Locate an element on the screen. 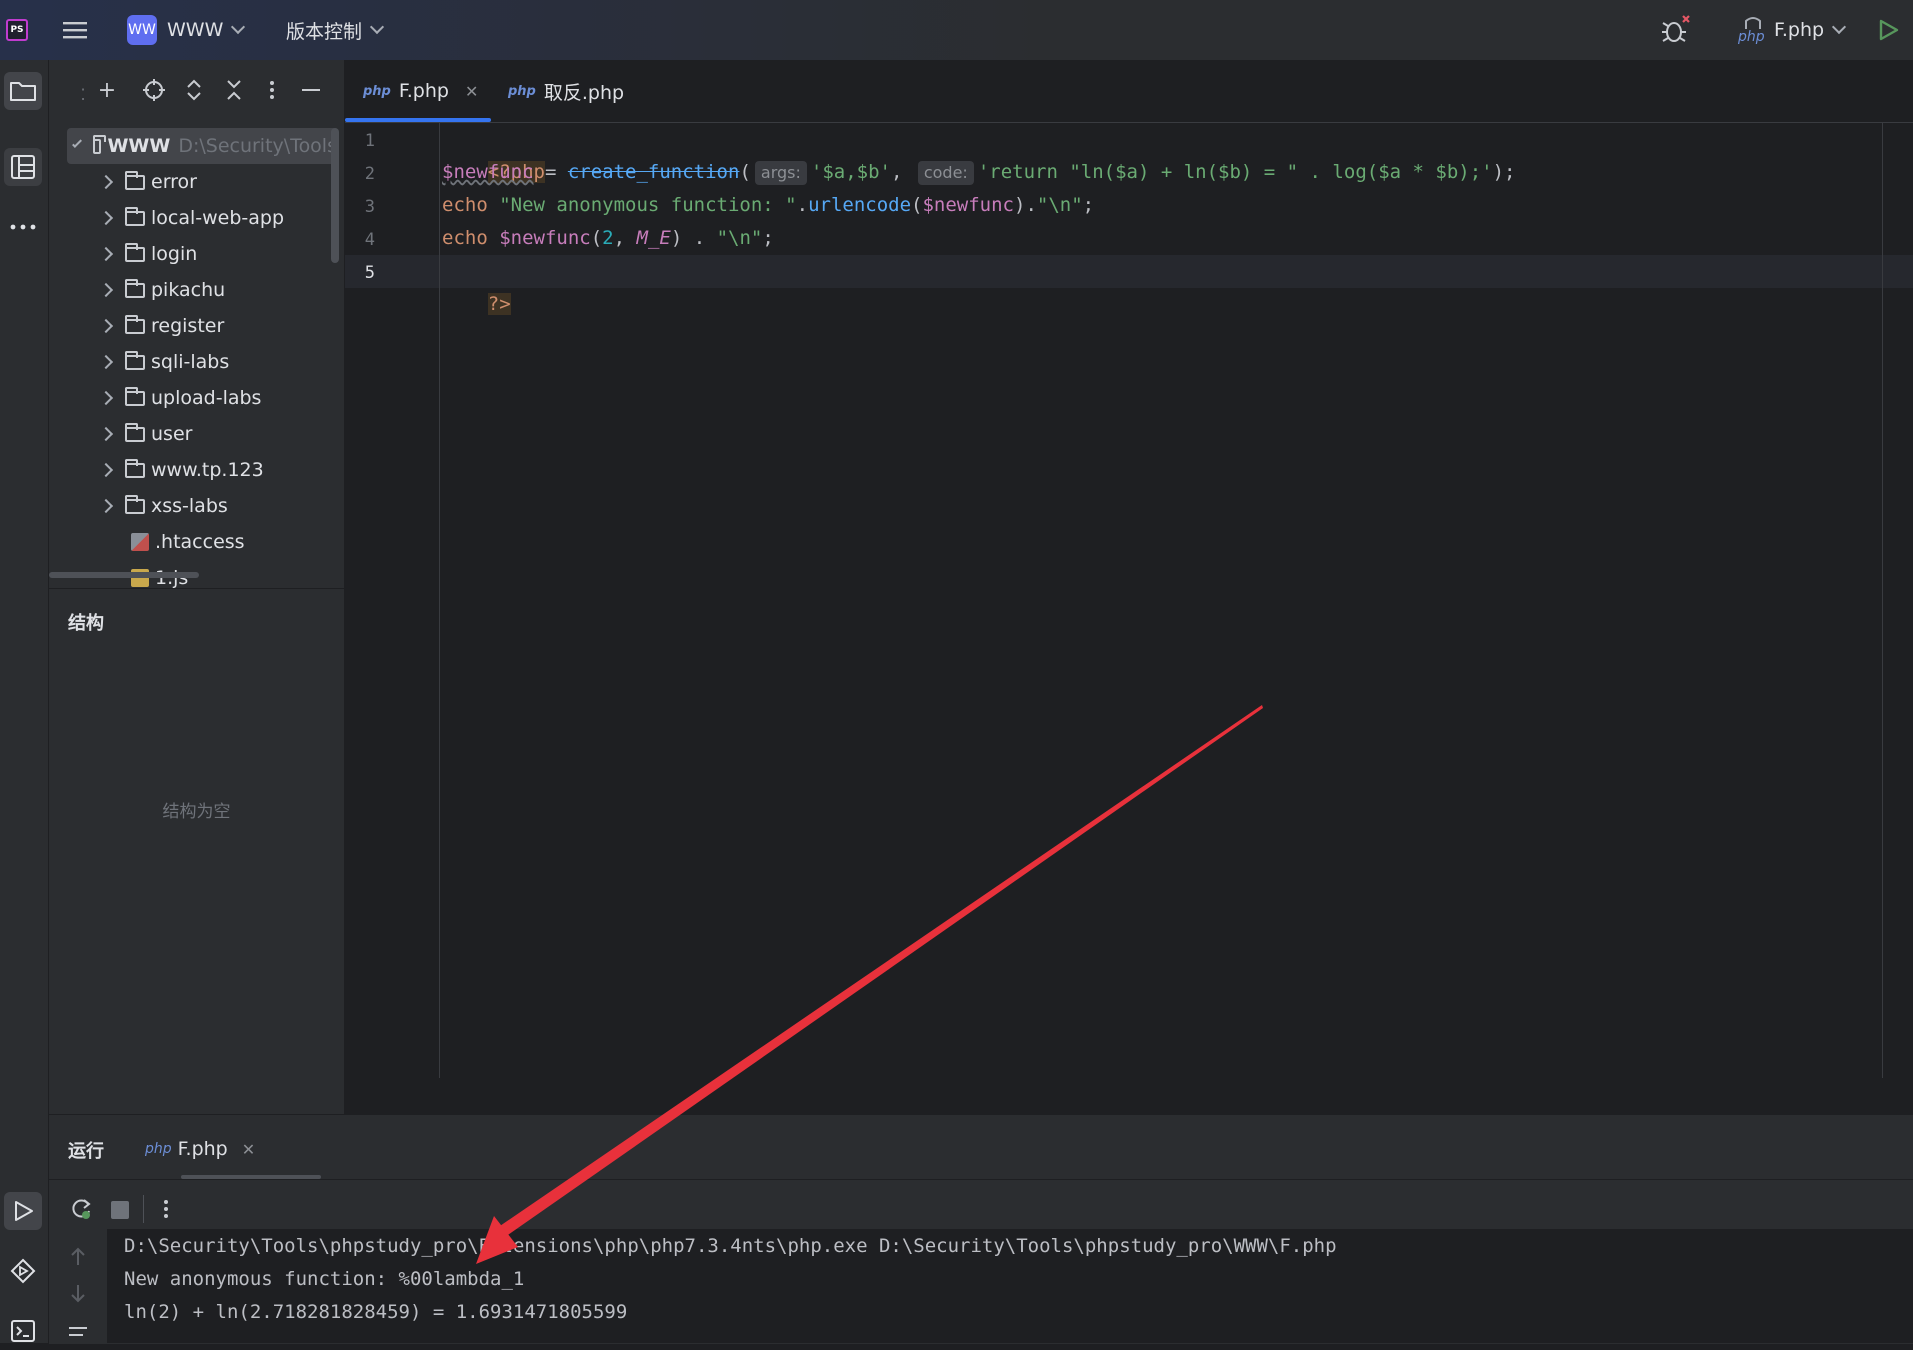 The height and width of the screenshot is (1350, 1913). vcs-menu: 版本控制 is located at coordinates (335, 30).